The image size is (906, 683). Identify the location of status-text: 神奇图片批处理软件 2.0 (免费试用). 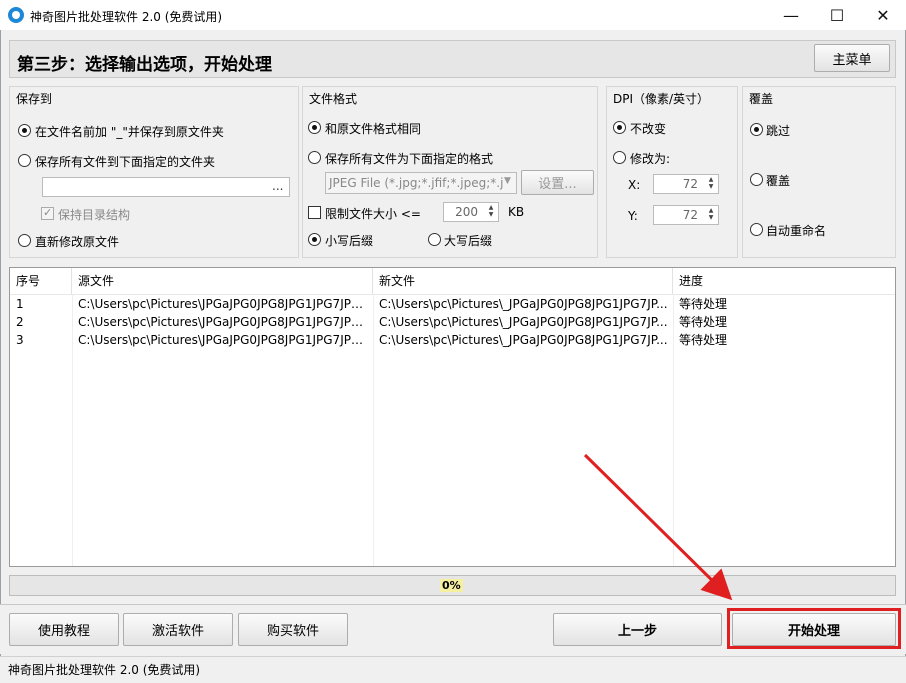
(104, 670).